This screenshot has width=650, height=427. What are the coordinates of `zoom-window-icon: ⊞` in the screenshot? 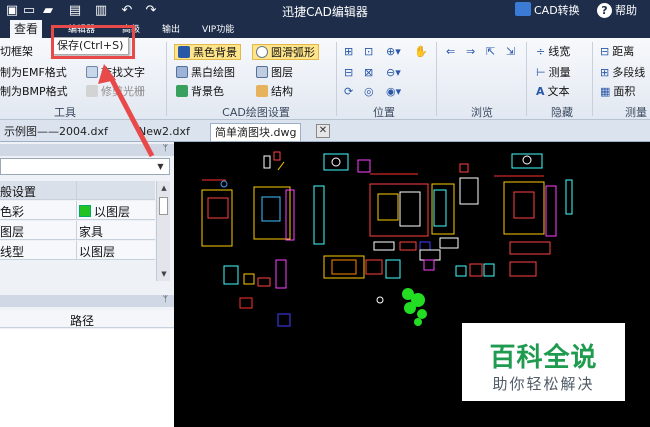 It's located at (348, 52).